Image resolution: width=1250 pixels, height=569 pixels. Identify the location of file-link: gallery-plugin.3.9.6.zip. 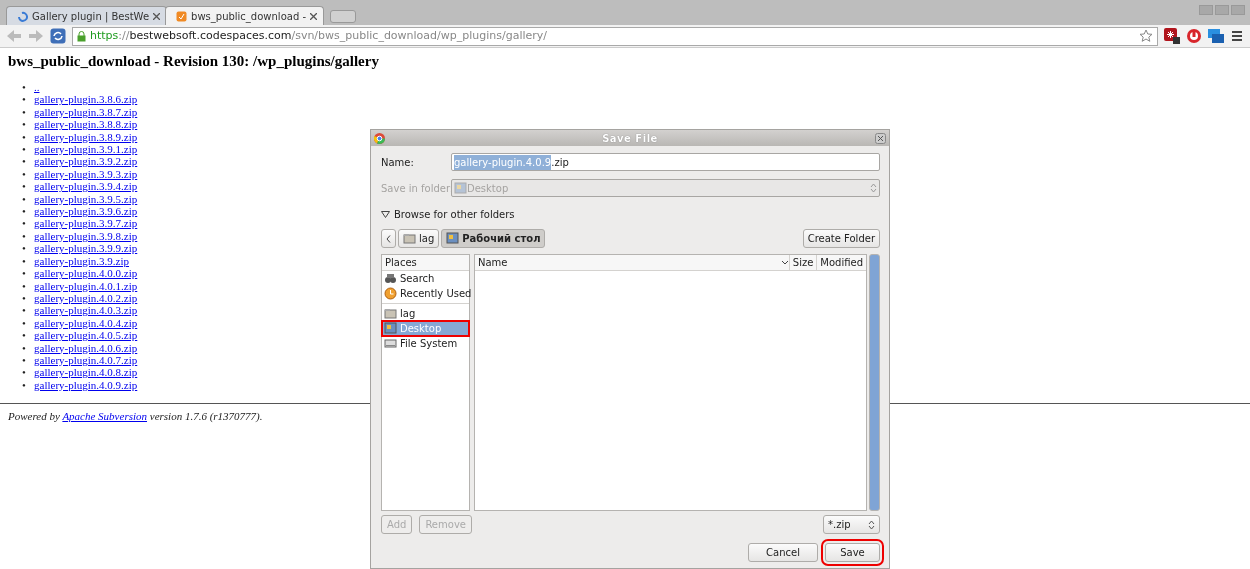
(86, 211).